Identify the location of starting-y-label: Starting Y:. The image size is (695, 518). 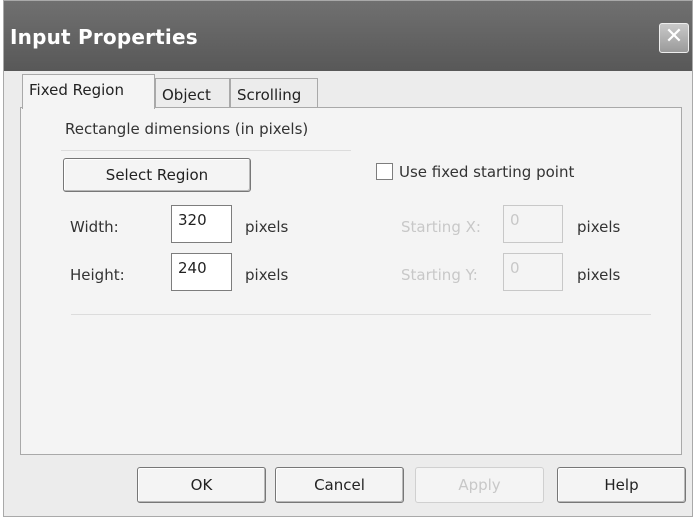
(439, 275).